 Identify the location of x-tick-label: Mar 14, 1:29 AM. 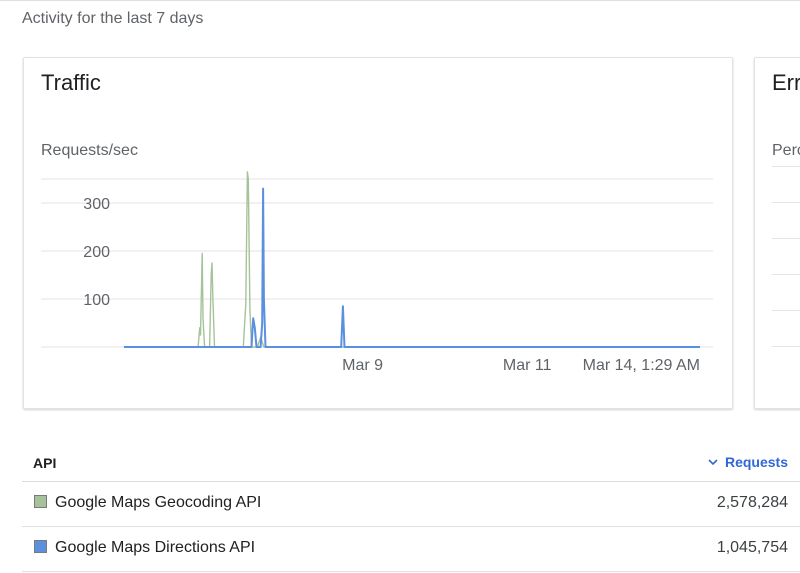
(641, 365).